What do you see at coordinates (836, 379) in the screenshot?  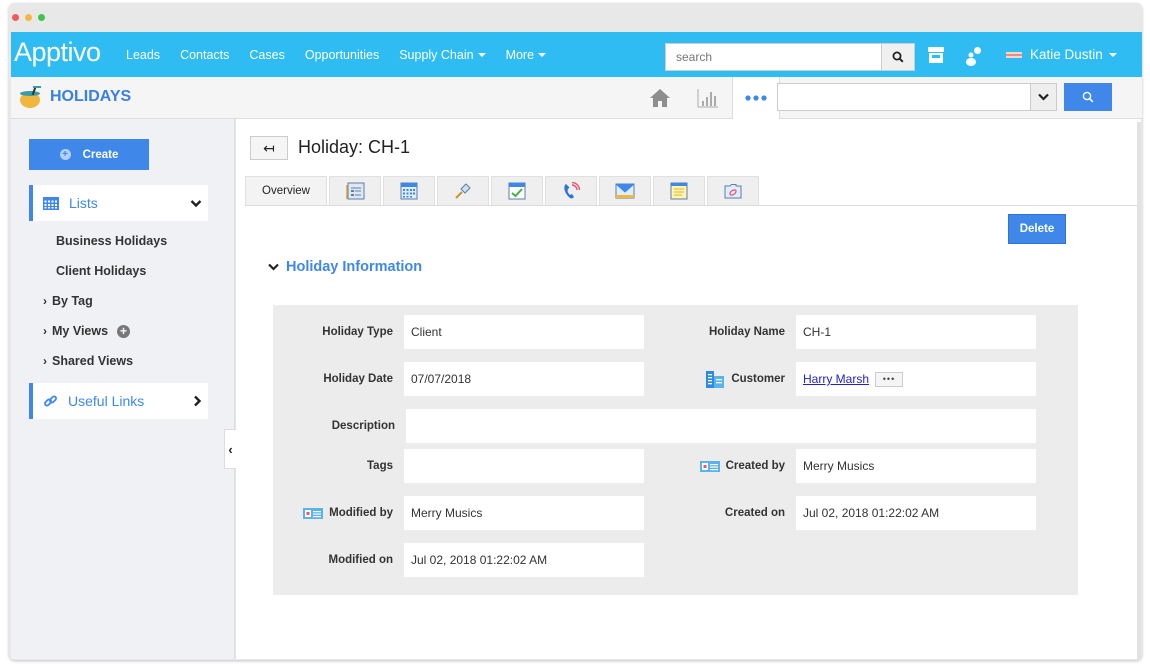 I see `customer-link: Harry Marsh` at bounding box center [836, 379].